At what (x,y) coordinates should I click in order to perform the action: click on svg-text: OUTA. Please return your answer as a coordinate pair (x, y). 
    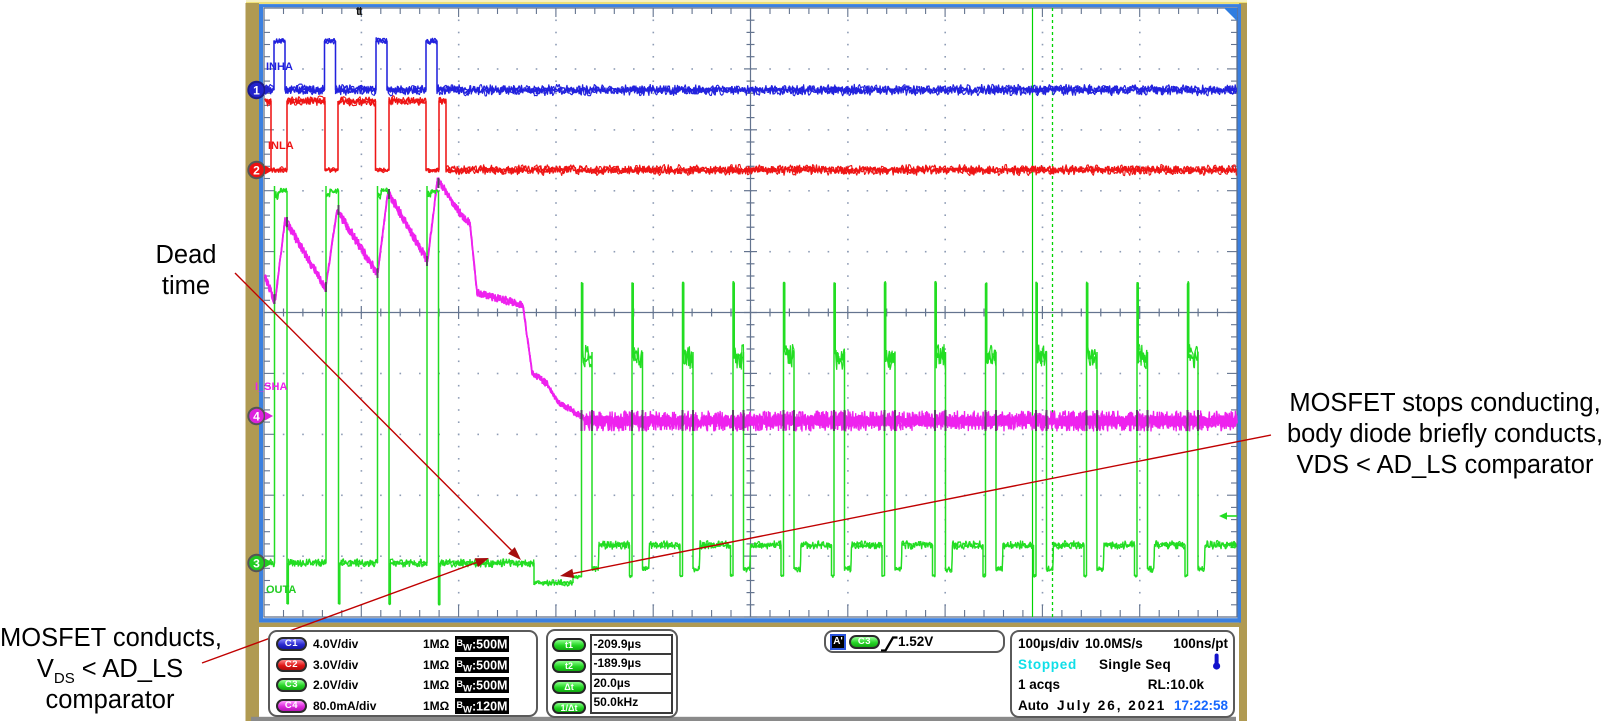
    Looking at the image, I should click on (281, 590).